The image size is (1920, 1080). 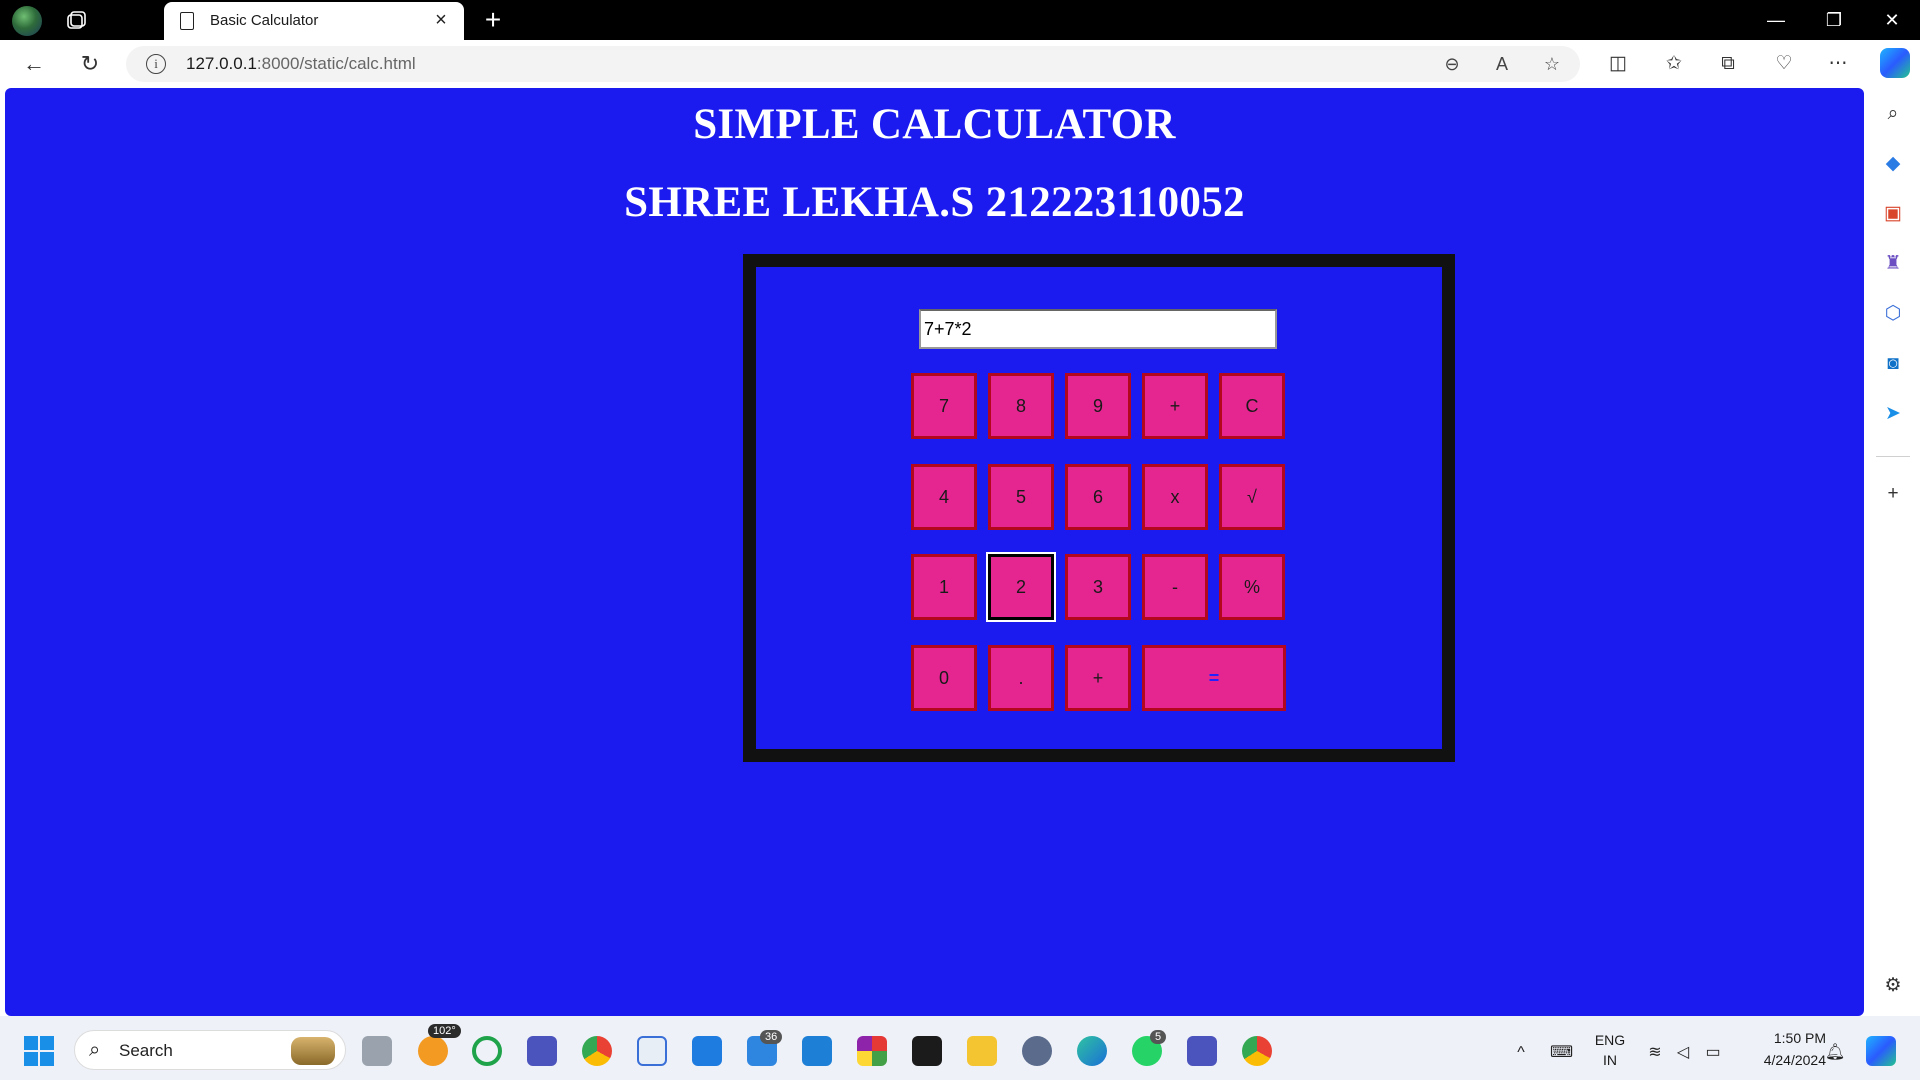 What do you see at coordinates (1781, 1038) in the screenshot?
I see `clock-time: 1:50 PM` at bounding box center [1781, 1038].